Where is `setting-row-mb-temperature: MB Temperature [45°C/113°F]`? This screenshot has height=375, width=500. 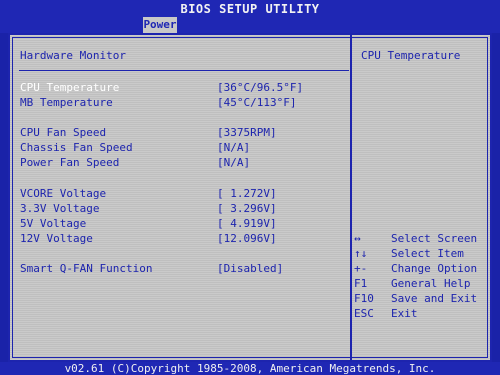 setting-row-mb-temperature: MB Temperature [45°C/113°F] is located at coordinates (183, 103).